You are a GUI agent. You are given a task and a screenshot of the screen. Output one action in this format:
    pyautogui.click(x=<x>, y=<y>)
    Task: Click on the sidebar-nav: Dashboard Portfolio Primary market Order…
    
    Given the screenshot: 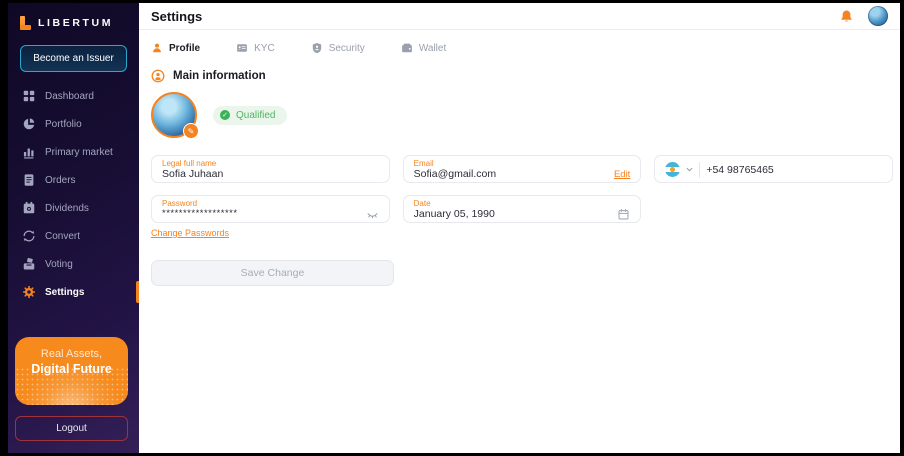 What is the action you would take?
    pyautogui.click(x=73, y=194)
    